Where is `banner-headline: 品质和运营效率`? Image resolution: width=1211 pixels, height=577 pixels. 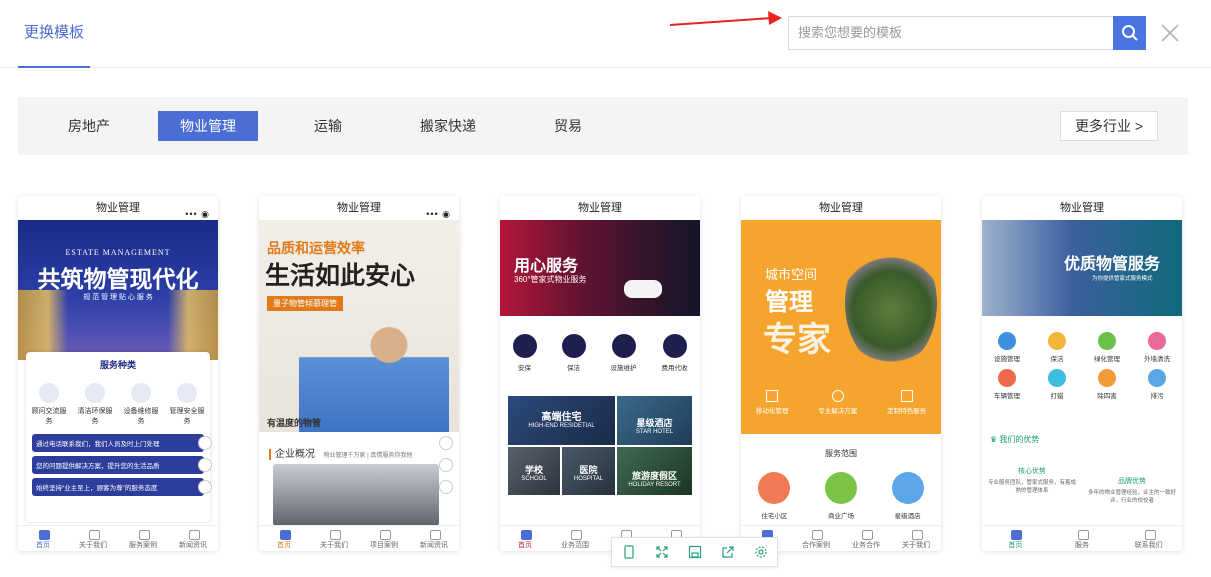 banner-headline: 品质和运营效率 is located at coordinates (316, 248).